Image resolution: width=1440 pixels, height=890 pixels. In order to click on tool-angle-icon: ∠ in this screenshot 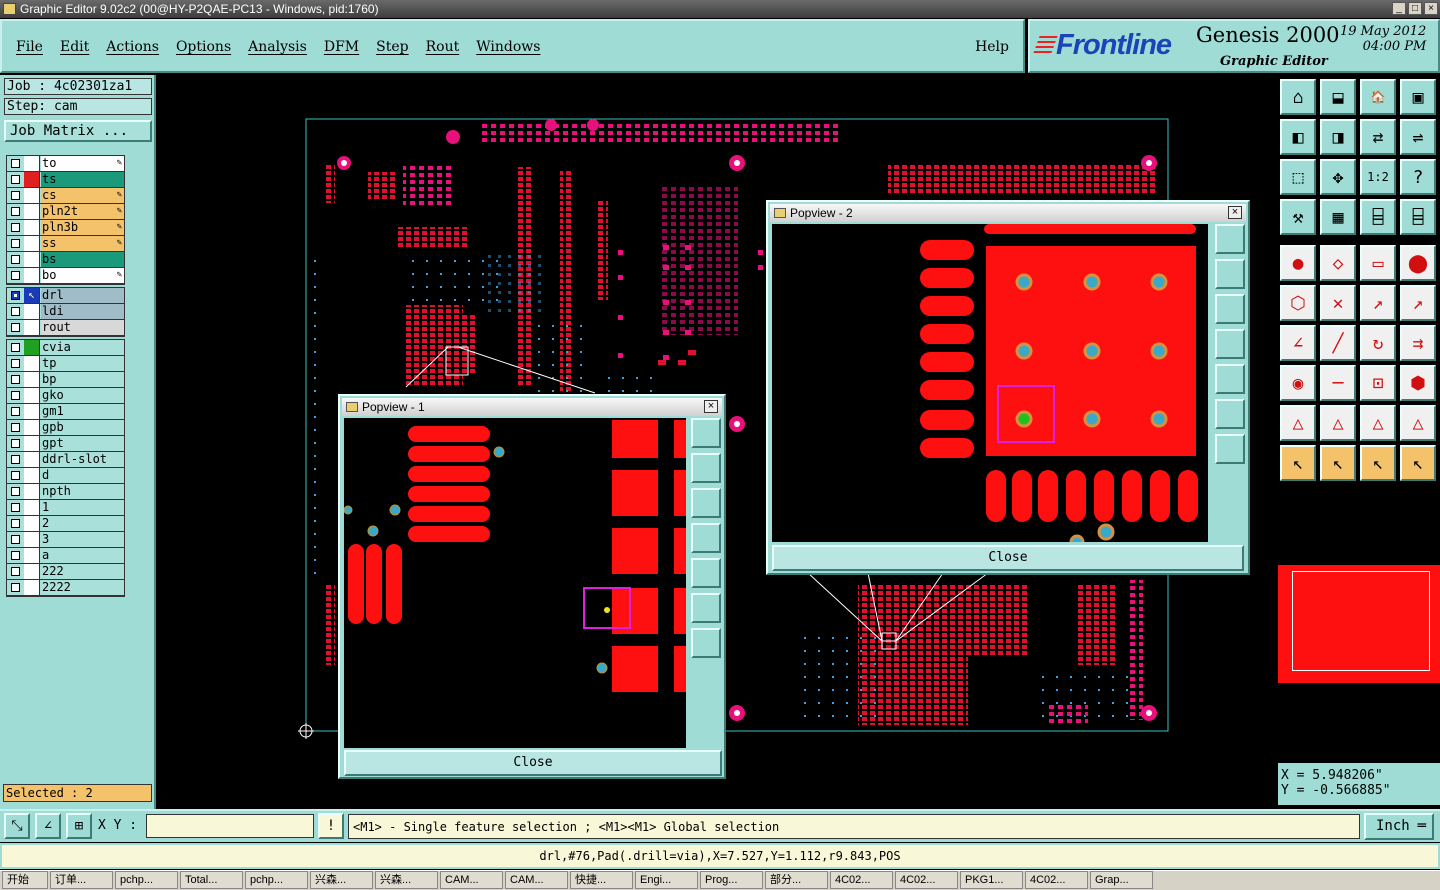, I will do `click(1298, 343)`.